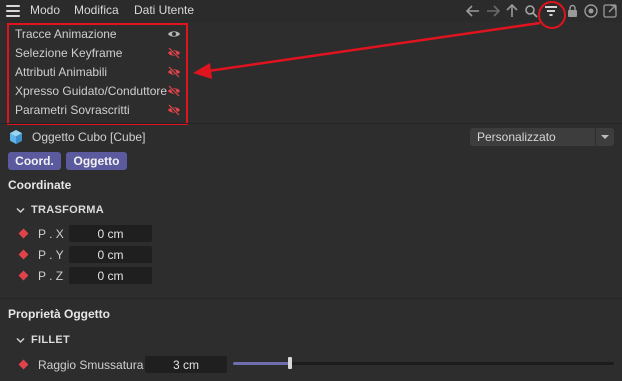 Image resolution: width=622 pixels, height=381 pixels. I want to click on py-field: 0 cm, so click(110, 254).